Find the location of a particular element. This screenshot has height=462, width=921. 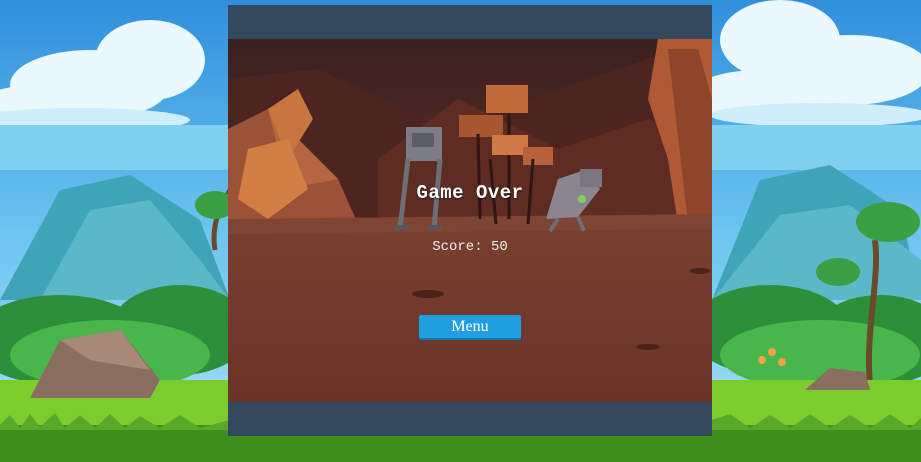

bottom-bar is located at coordinates (470, 419).